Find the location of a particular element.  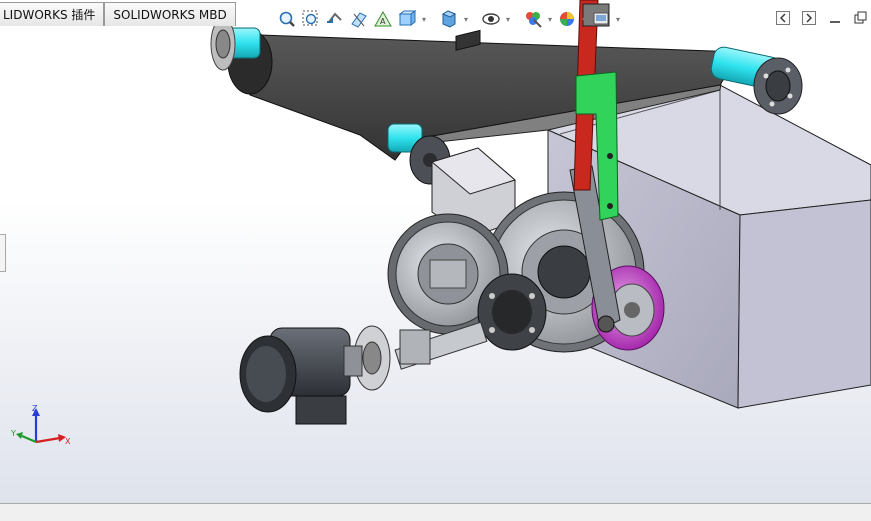

zoom-to-area-icon is located at coordinates (311, 19).